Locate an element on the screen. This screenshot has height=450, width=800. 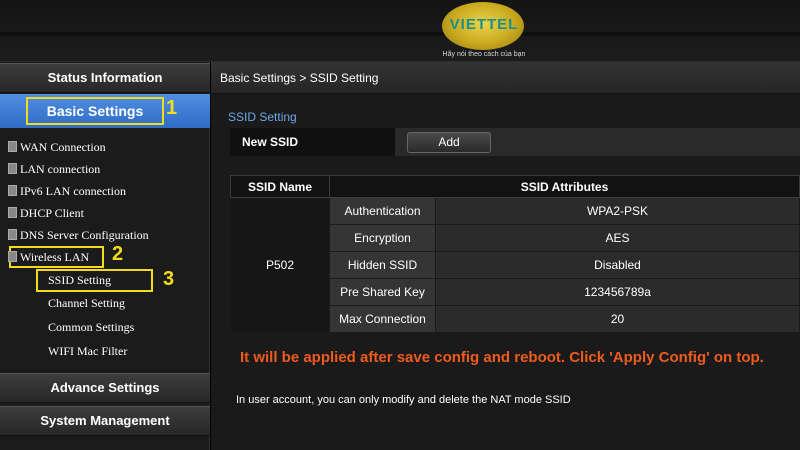
attribute-value: Disabled is located at coordinates (617, 265).